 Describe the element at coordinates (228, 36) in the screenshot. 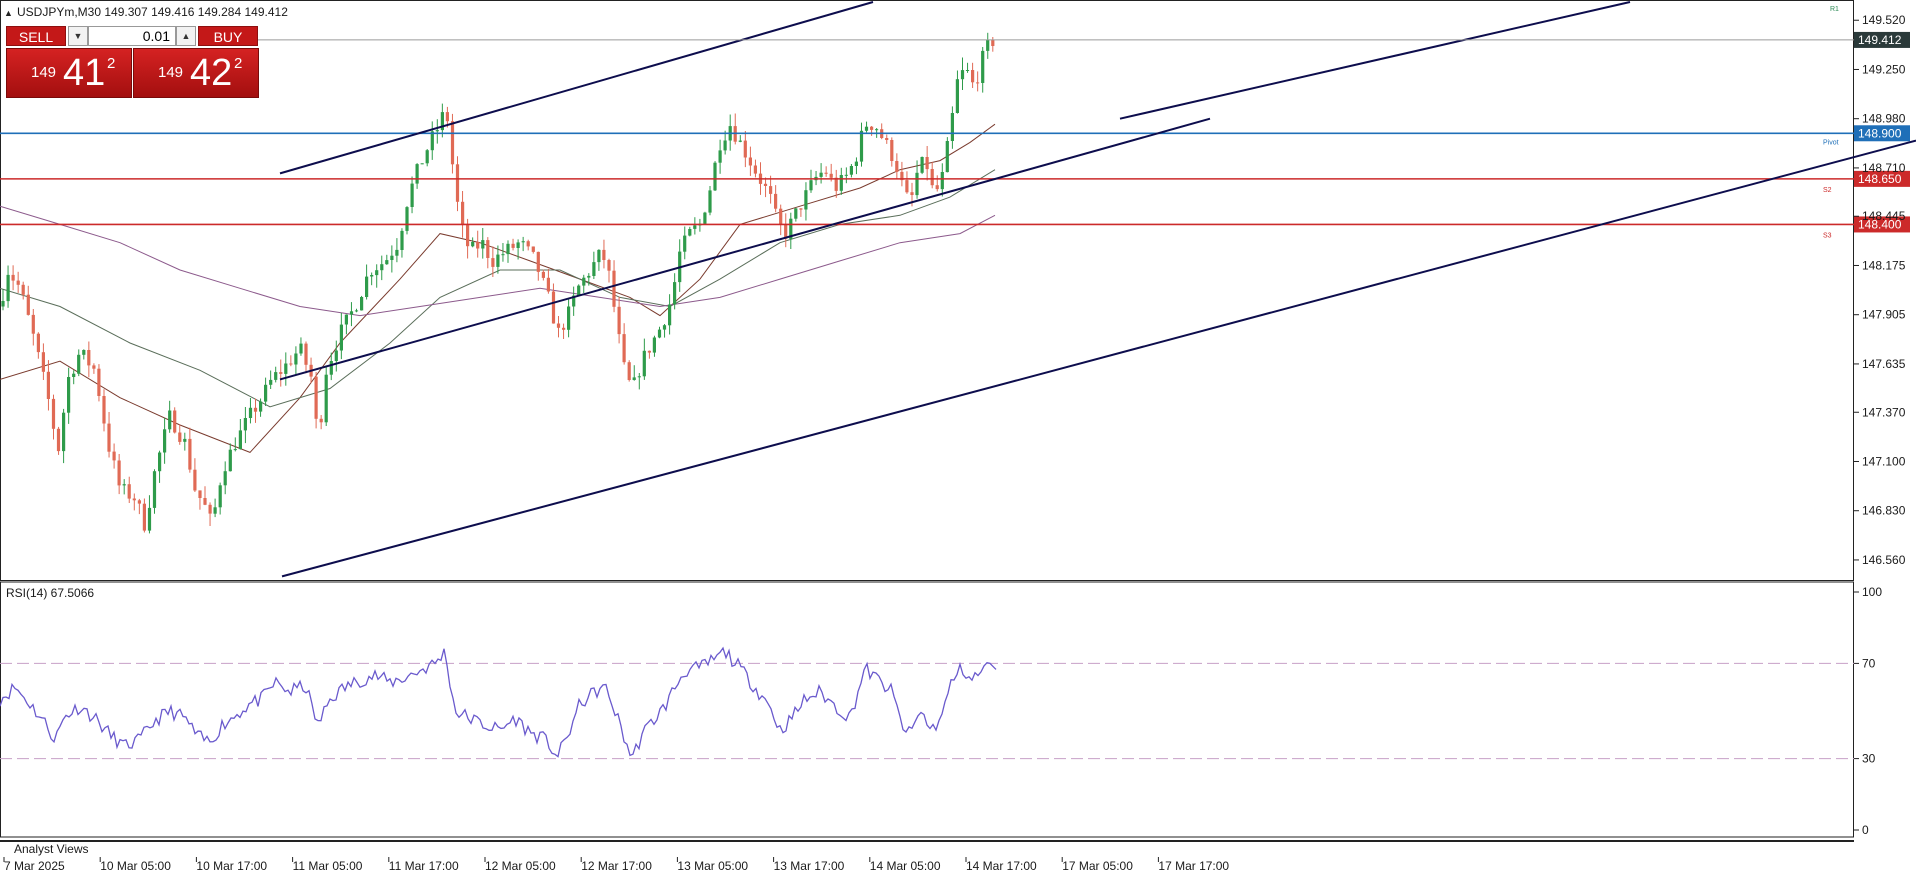

I see `buy-button: BUY` at that location.